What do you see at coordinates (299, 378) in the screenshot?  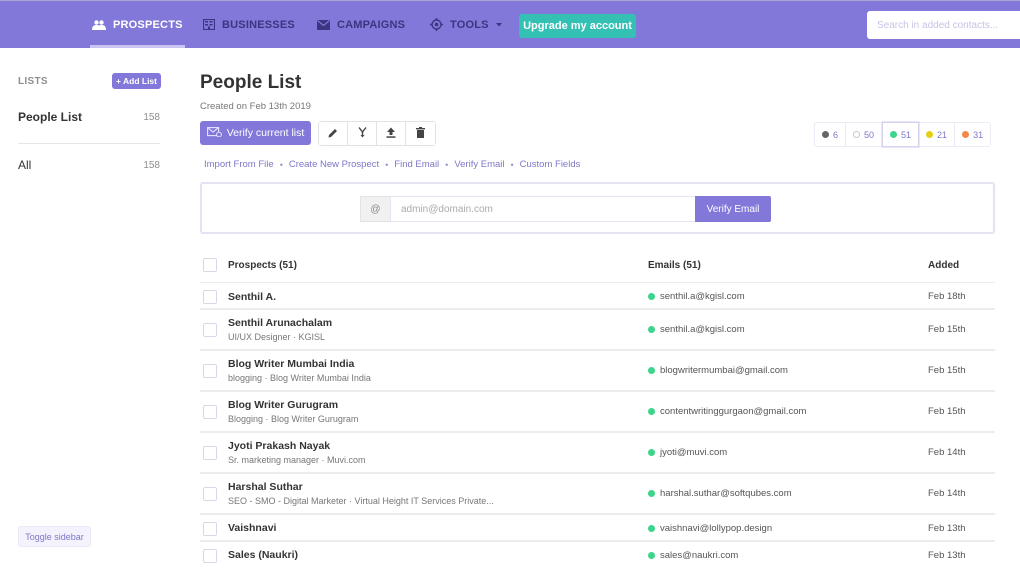 I see `prospect-subtitle: blogging · Blog Writer Mumbai India` at bounding box center [299, 378].